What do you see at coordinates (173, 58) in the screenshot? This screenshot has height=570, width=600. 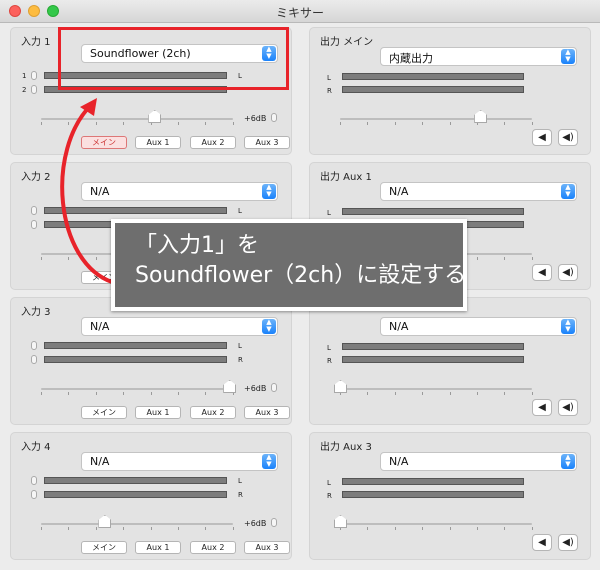 I see `highlight-box` at bounding box center [173, 58].